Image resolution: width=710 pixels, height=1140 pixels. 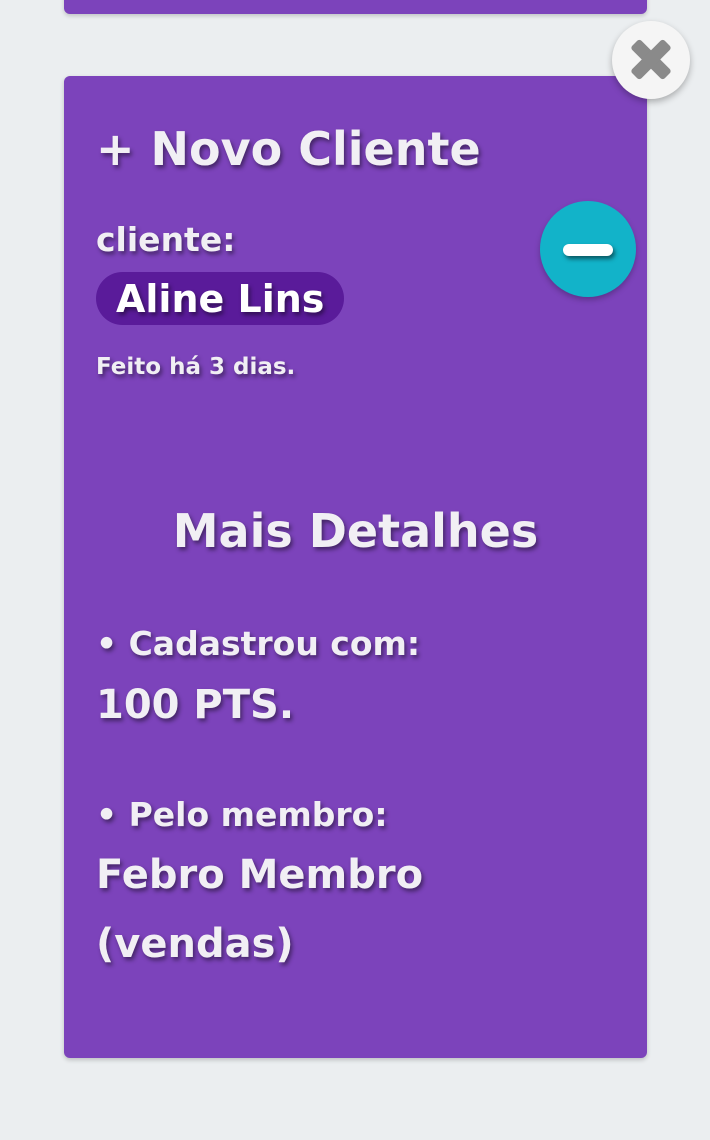 I want to click on member-name: Febro Membro, so click(x=260, y=875).